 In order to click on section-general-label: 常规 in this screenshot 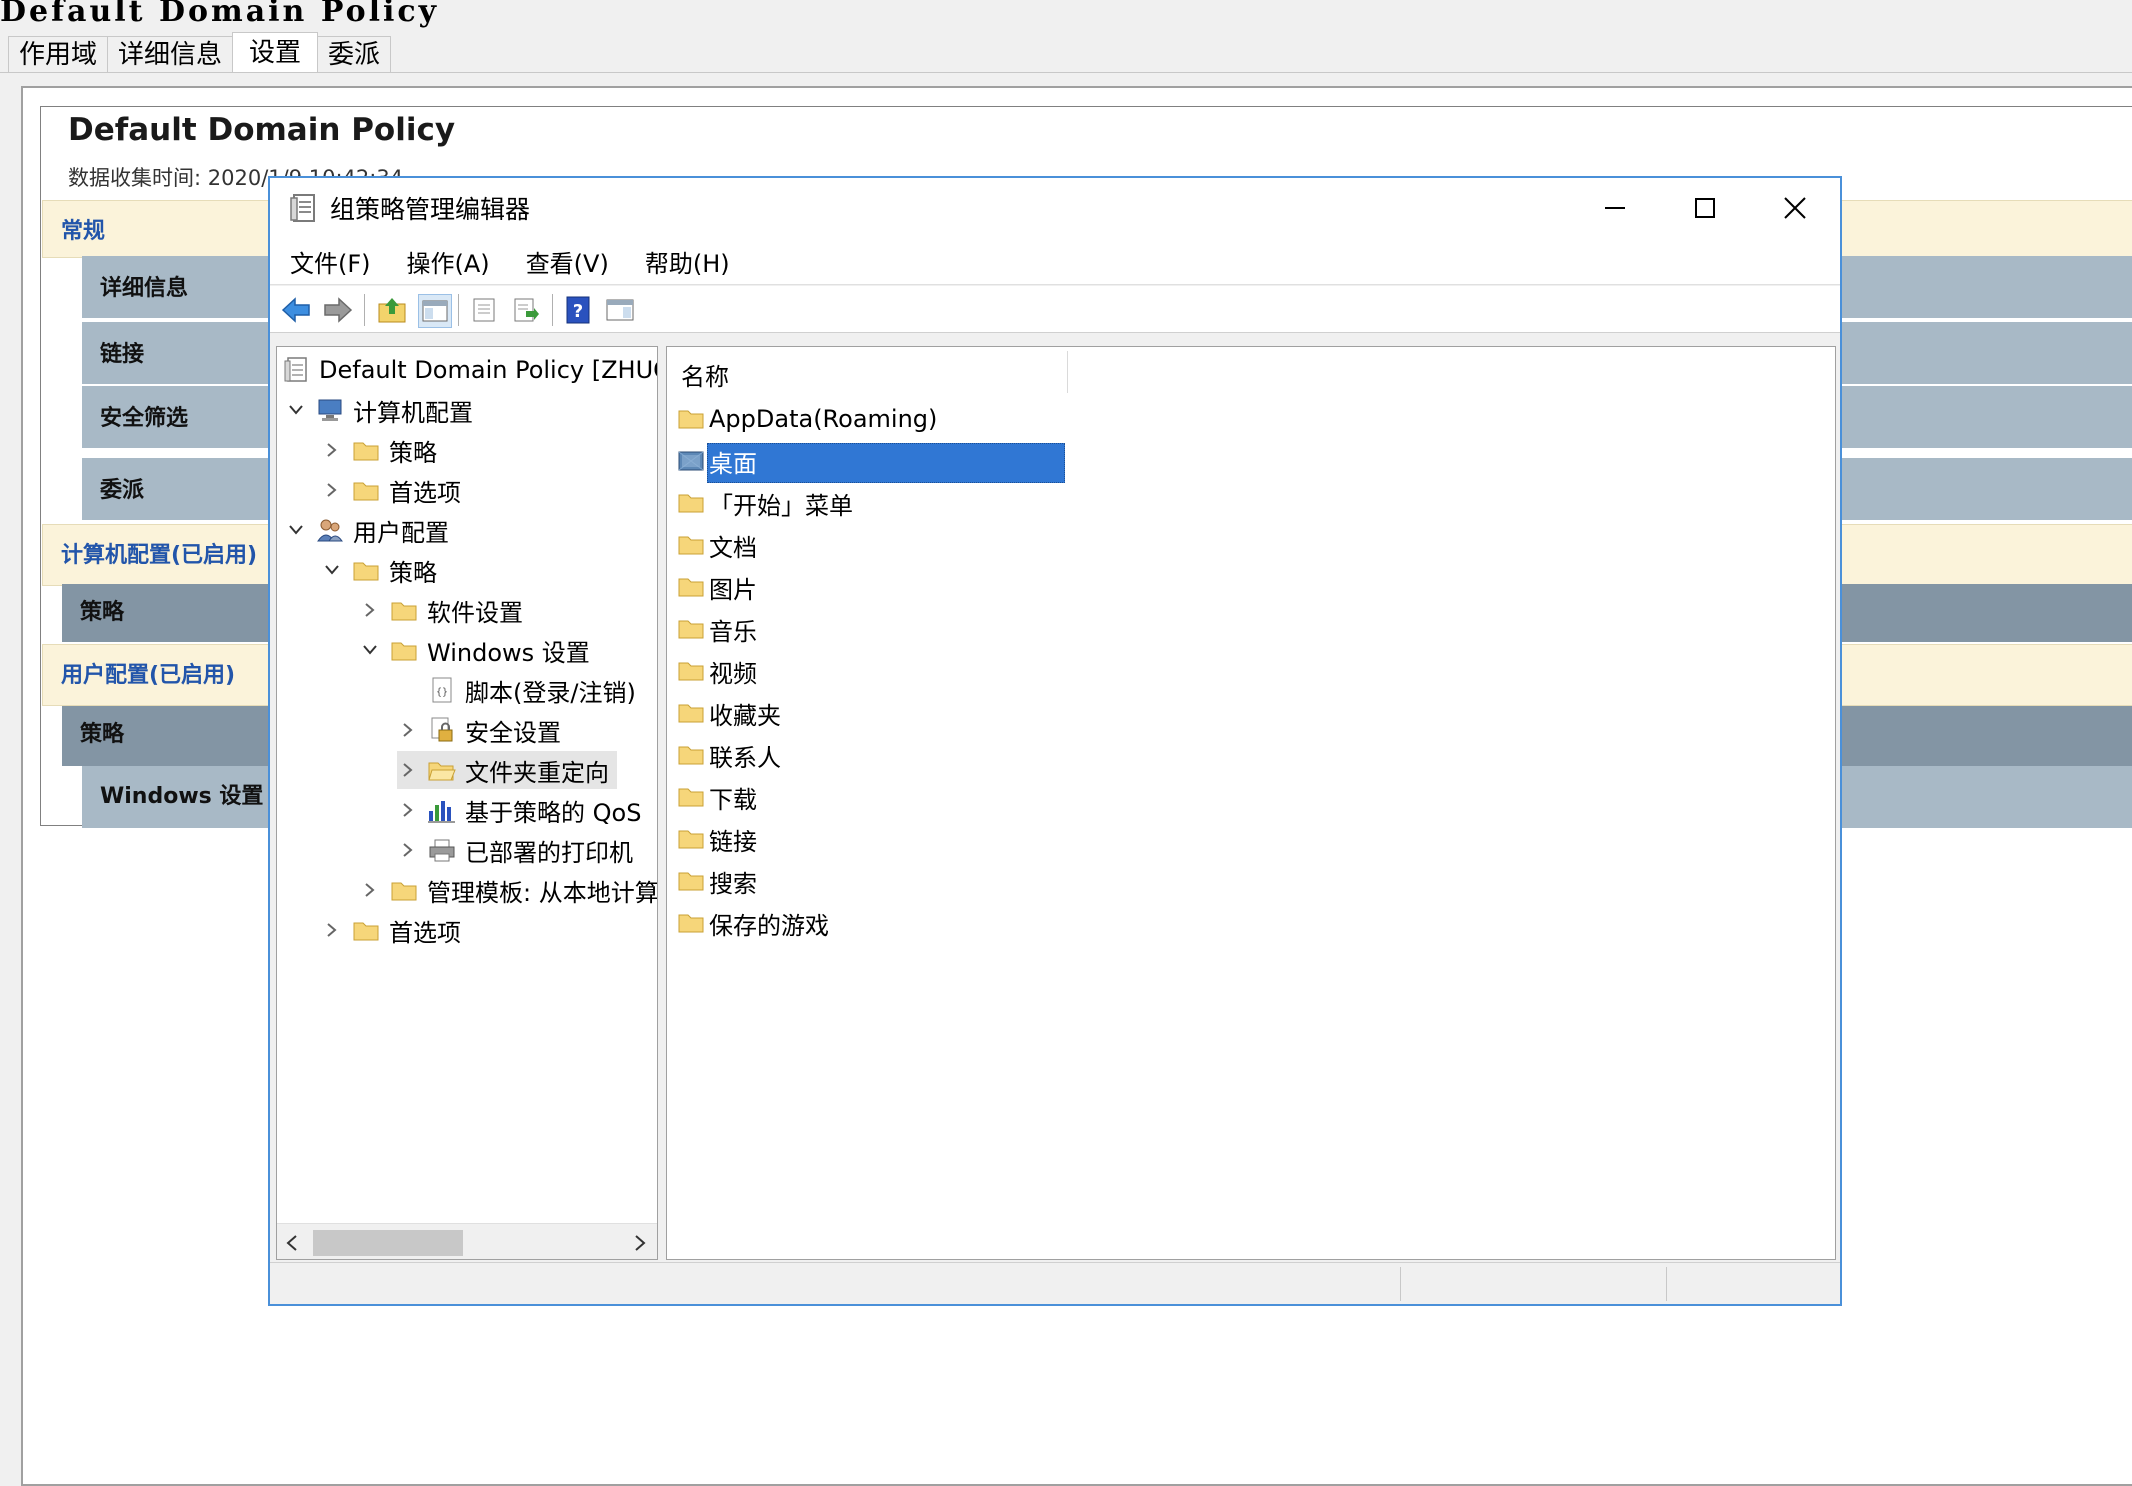, I will do `click(83, 231)`.